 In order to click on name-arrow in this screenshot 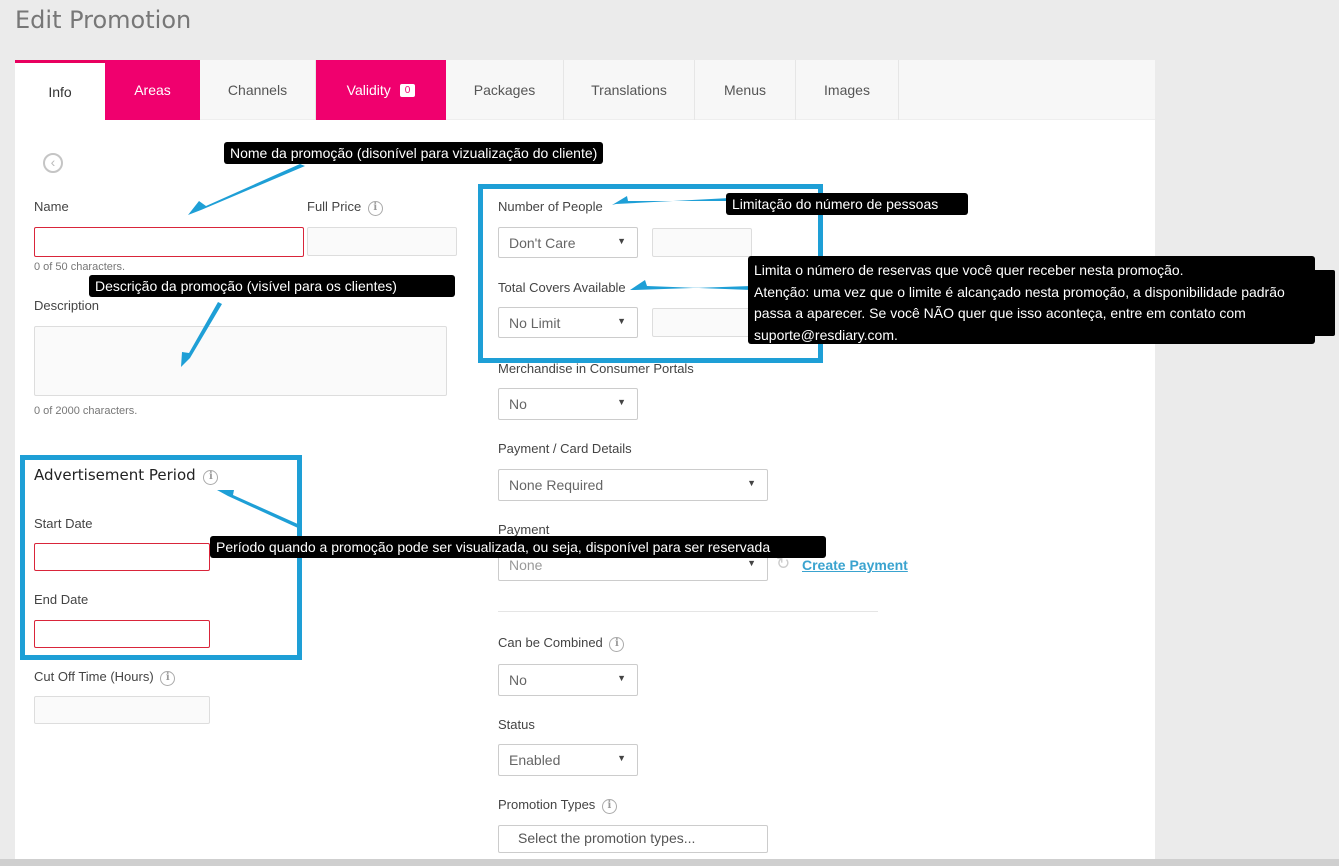, I will do `click(246, 189)`.